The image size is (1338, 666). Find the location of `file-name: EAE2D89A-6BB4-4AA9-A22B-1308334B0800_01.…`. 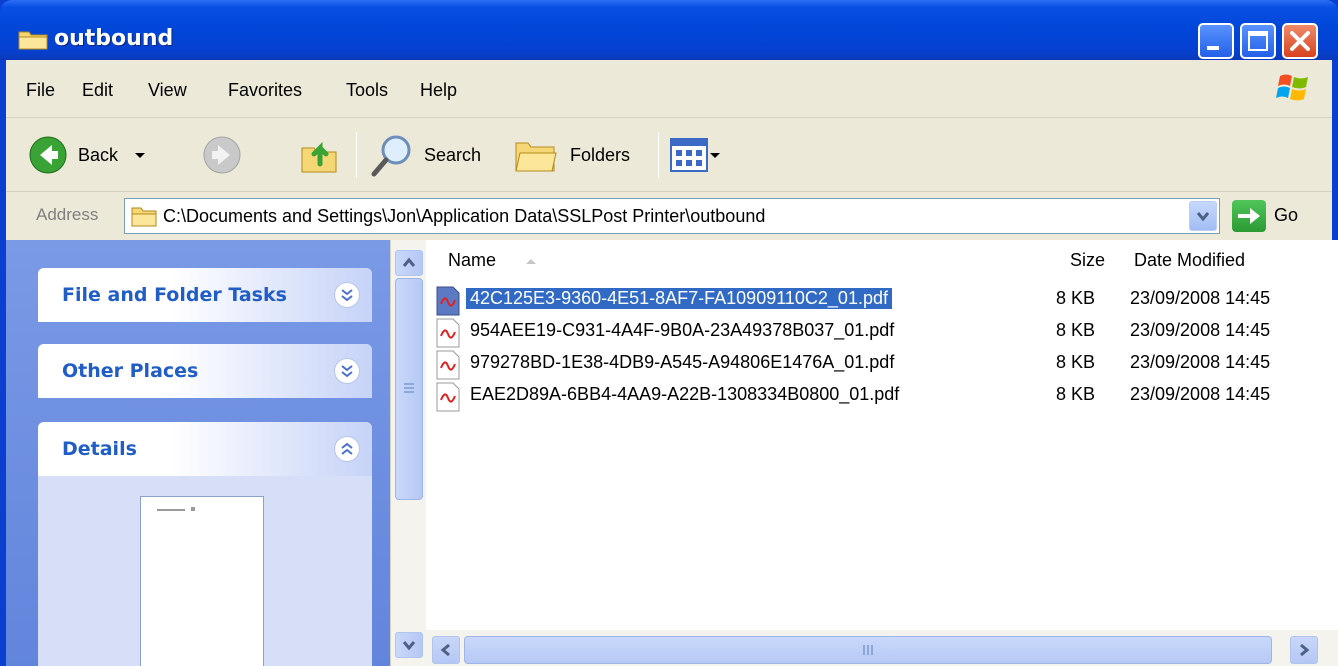

file-name: EAE2D89A-6BB4-4AA9-A22B-1308334B0800_01.… is located at coordinates (685, 394).